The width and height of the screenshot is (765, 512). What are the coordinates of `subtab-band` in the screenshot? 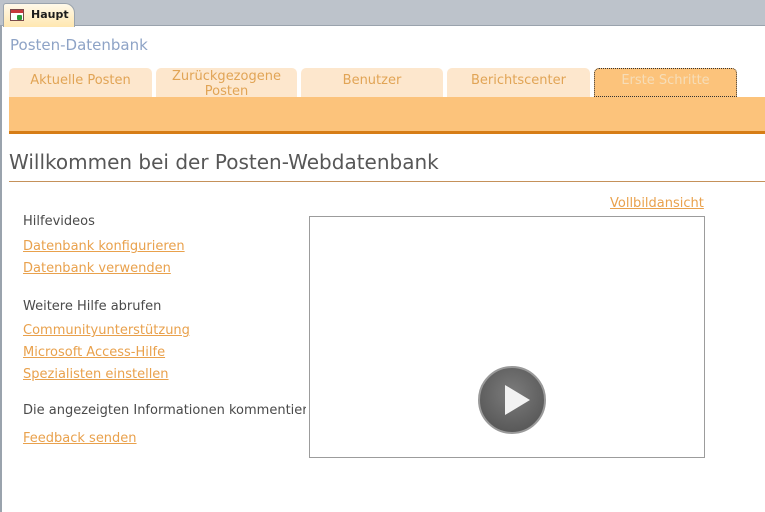 It's located at (387, 114).